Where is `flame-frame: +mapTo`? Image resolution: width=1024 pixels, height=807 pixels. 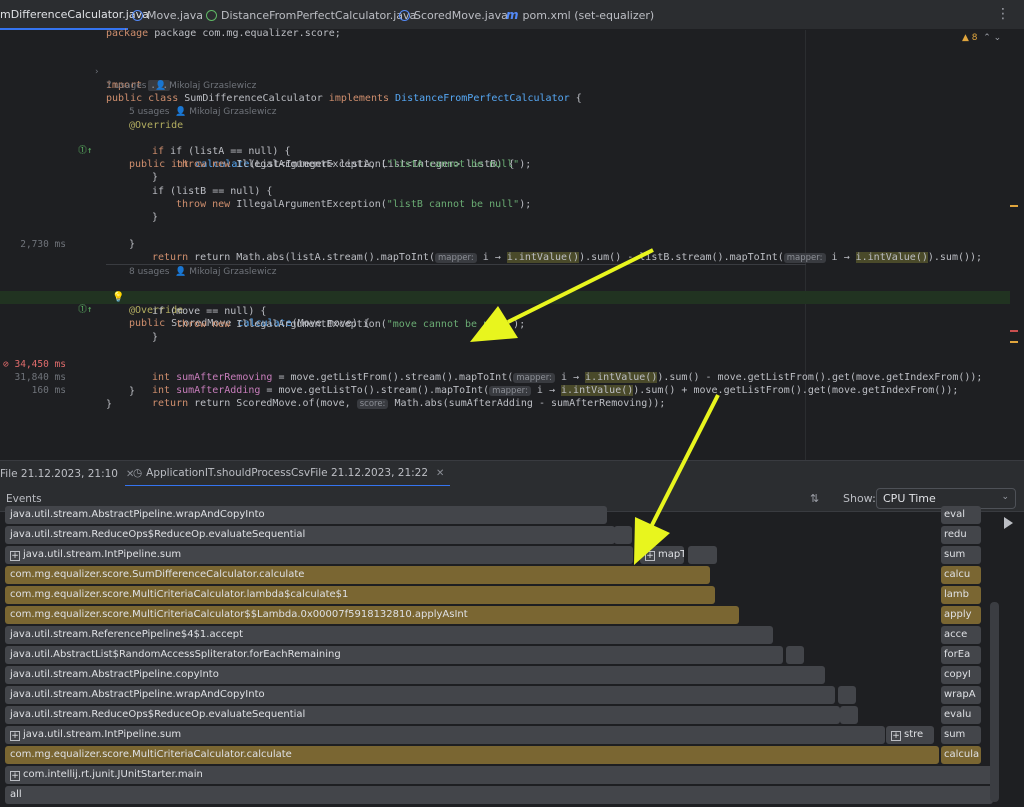 flame-frame: +mapTo is located at coordinates (662, 555).